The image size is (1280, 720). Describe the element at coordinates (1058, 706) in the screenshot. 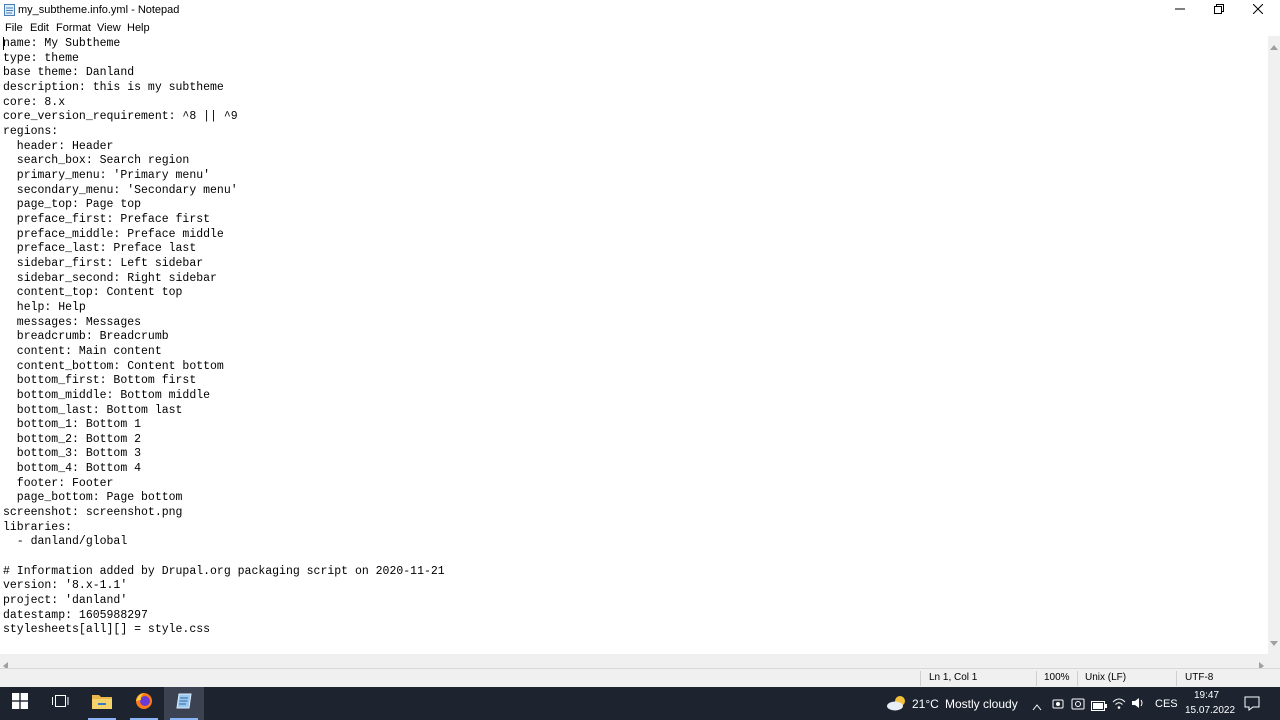

I see `meet-now-icon` at that location.